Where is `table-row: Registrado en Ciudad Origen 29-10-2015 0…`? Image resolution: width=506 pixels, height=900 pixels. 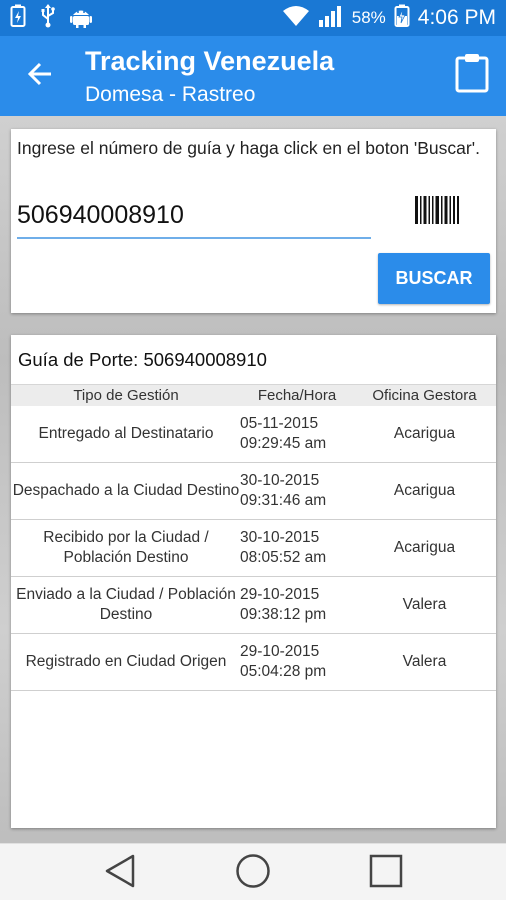 table-row: Registrado en Ciudad Origen 29-10-2015 0… is located at coordinates (253, 662).